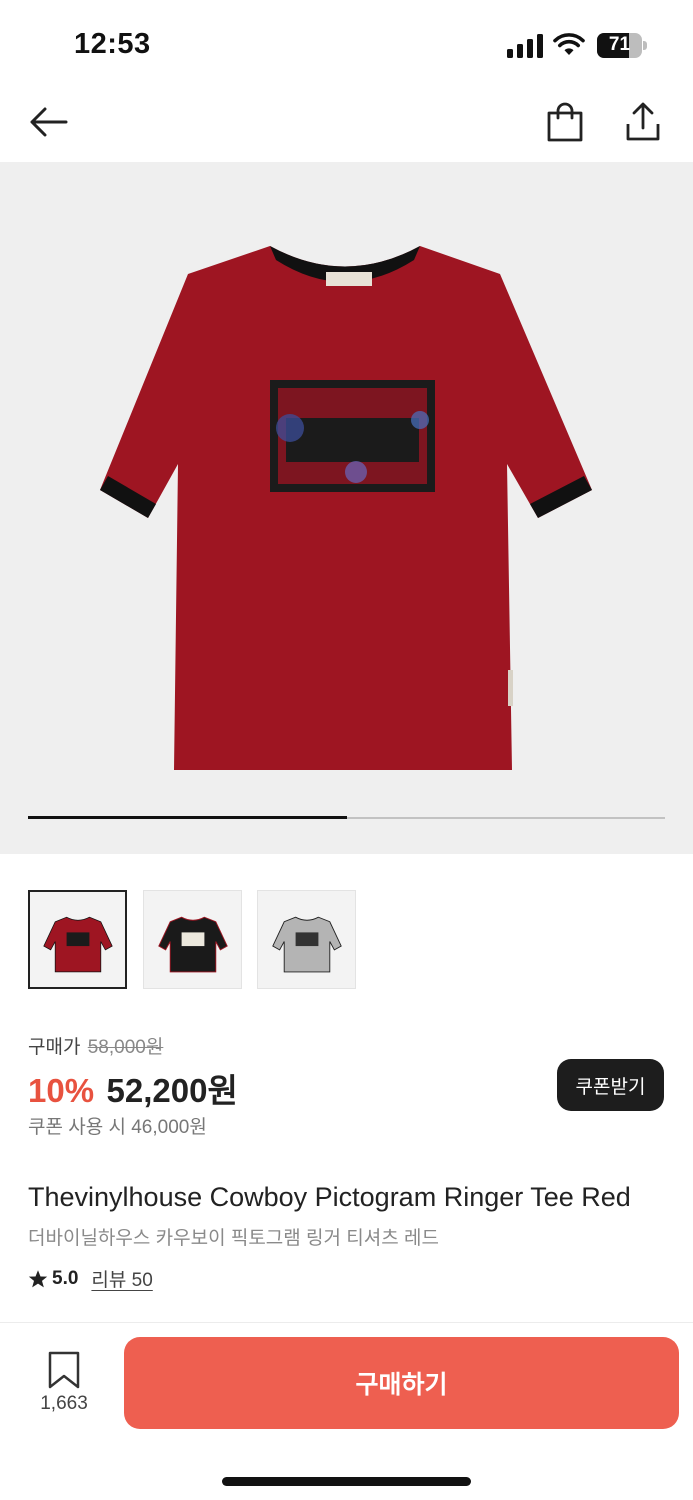  I want to click on arrow-left-icon, so click(49, 122).